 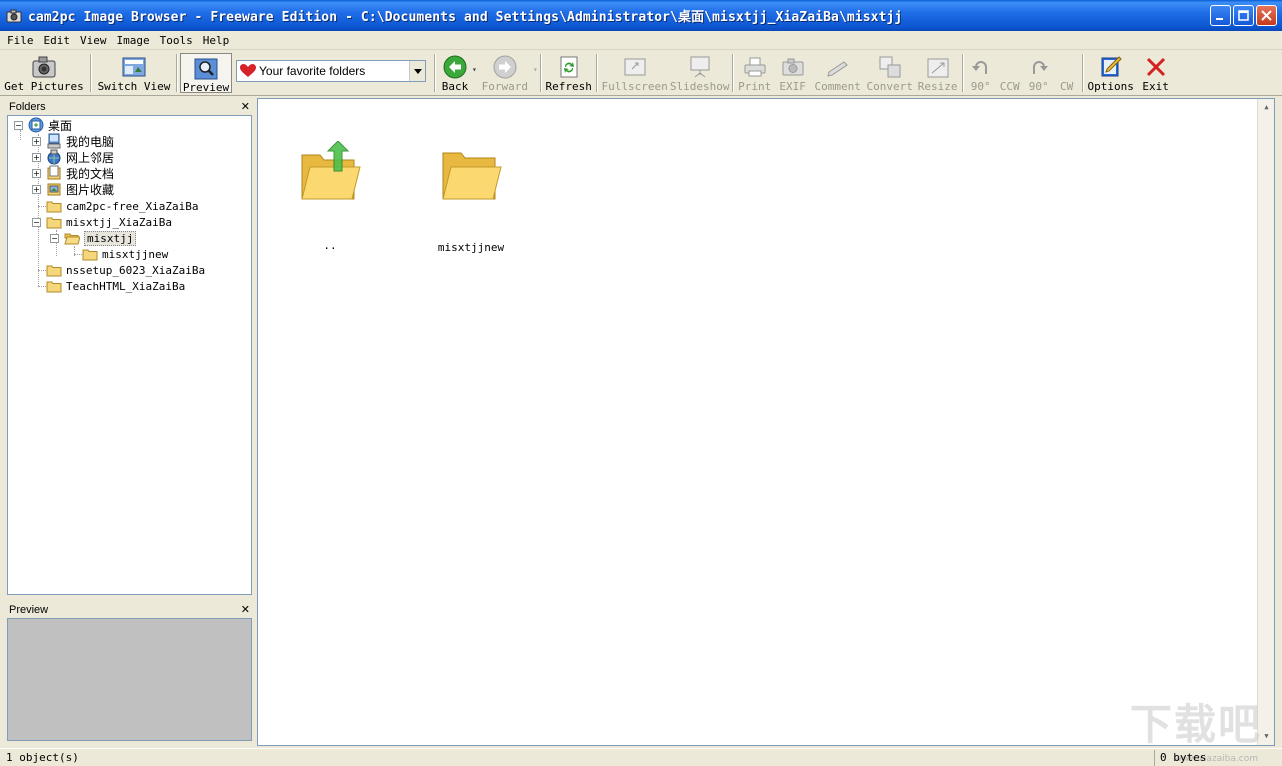 I want to click on favorite-folders-dropdown: Your favorite folders, so click(x=331, y=71).